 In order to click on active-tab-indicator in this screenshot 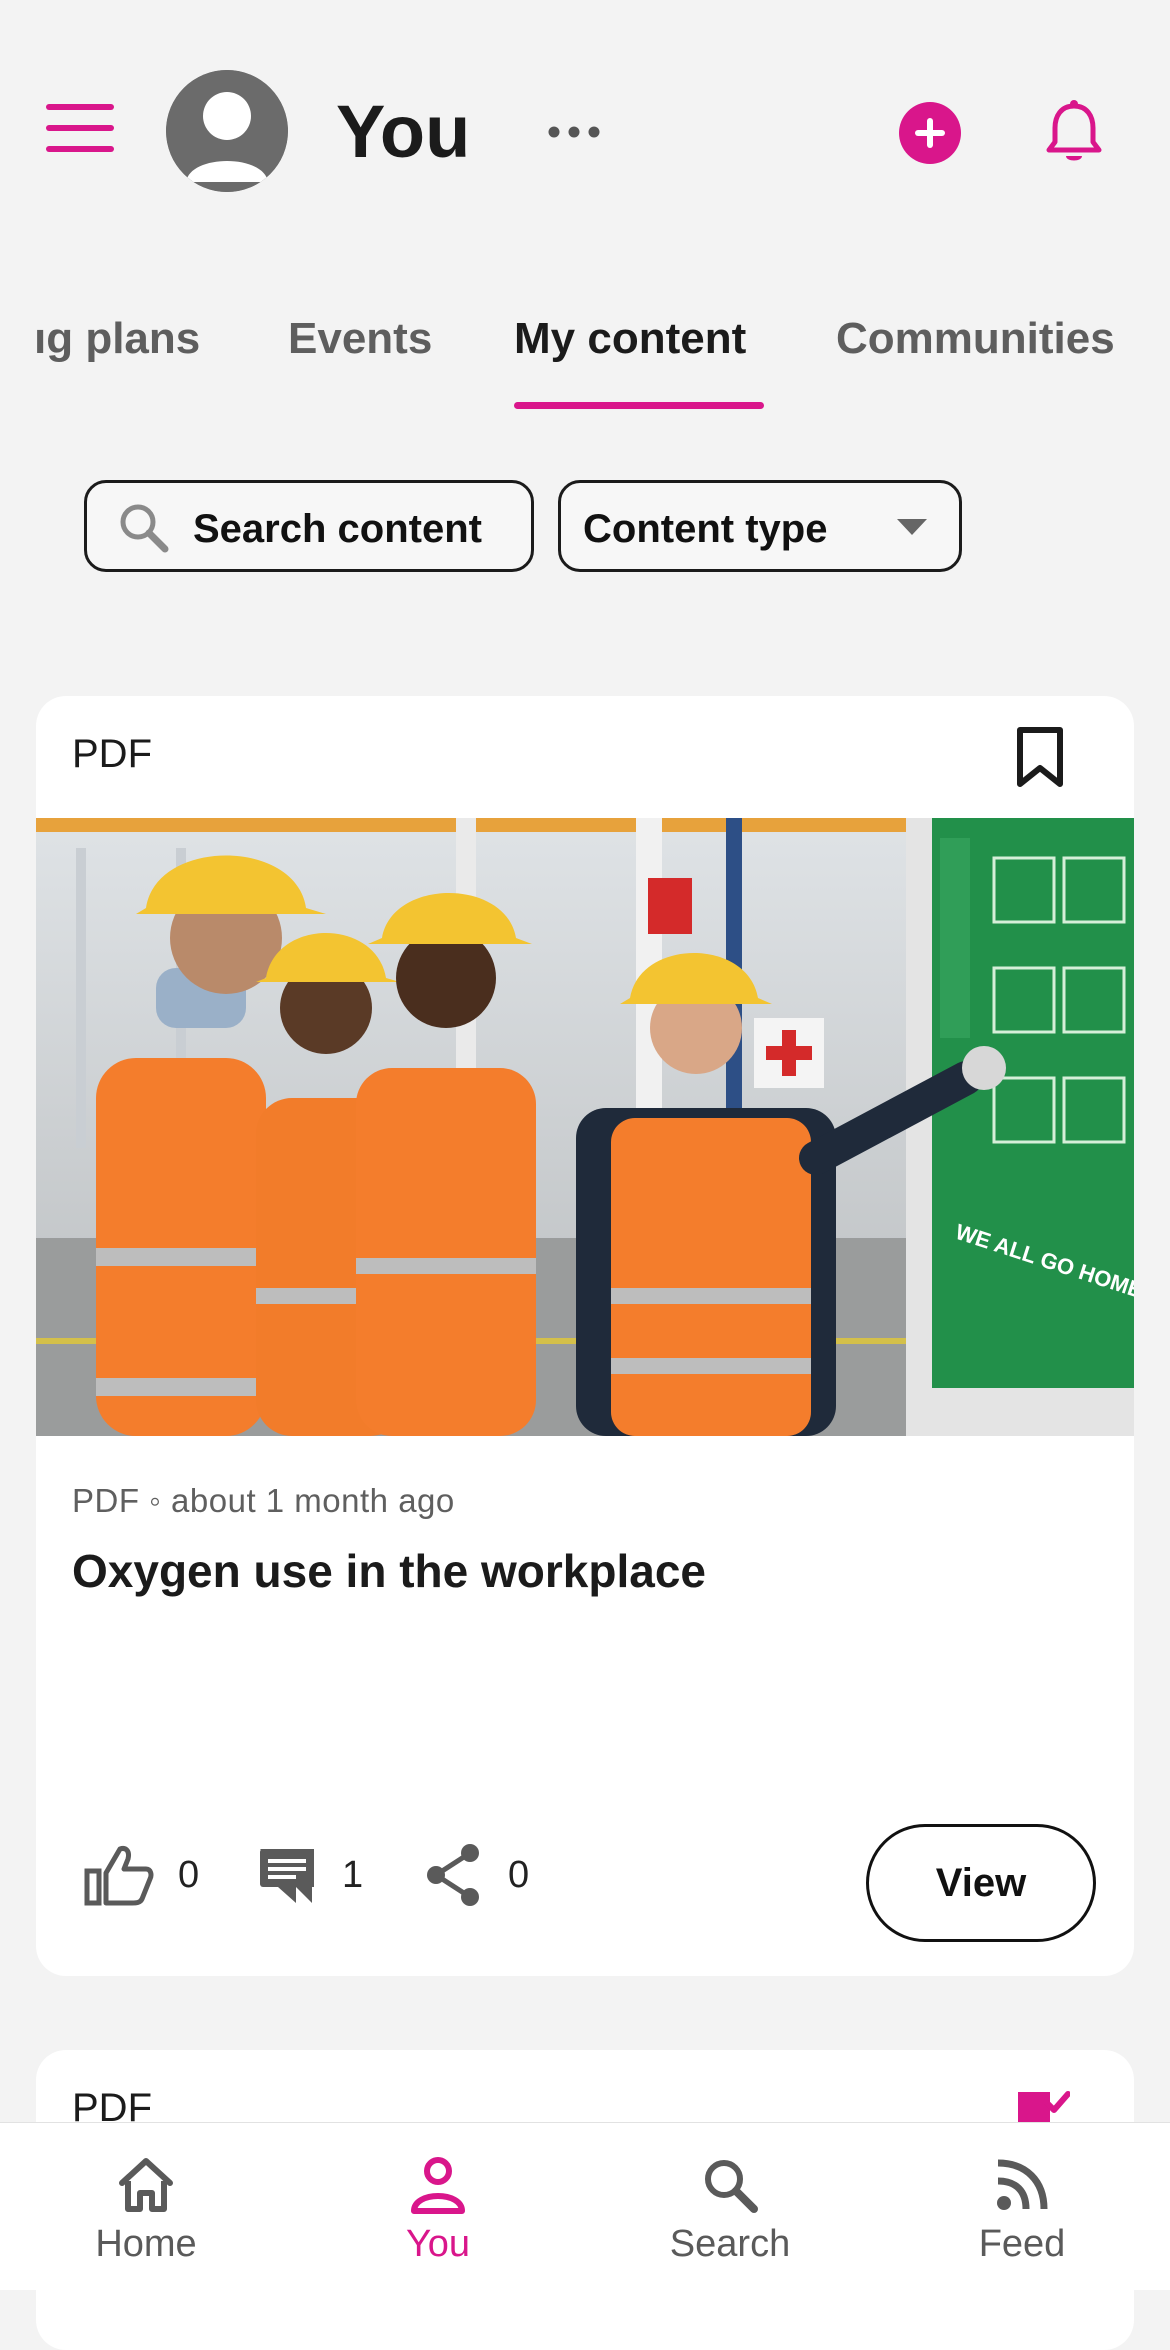, I will do `click(639, 405)`.